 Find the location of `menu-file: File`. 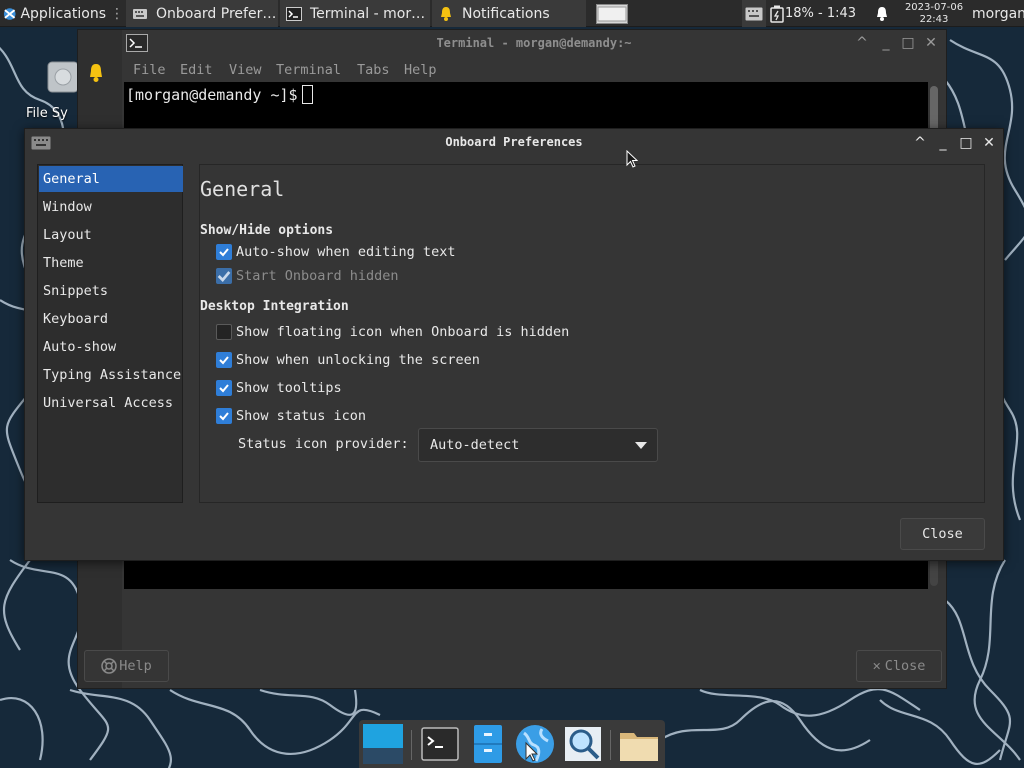

menu-file: File is located at coordinates (149, 70).